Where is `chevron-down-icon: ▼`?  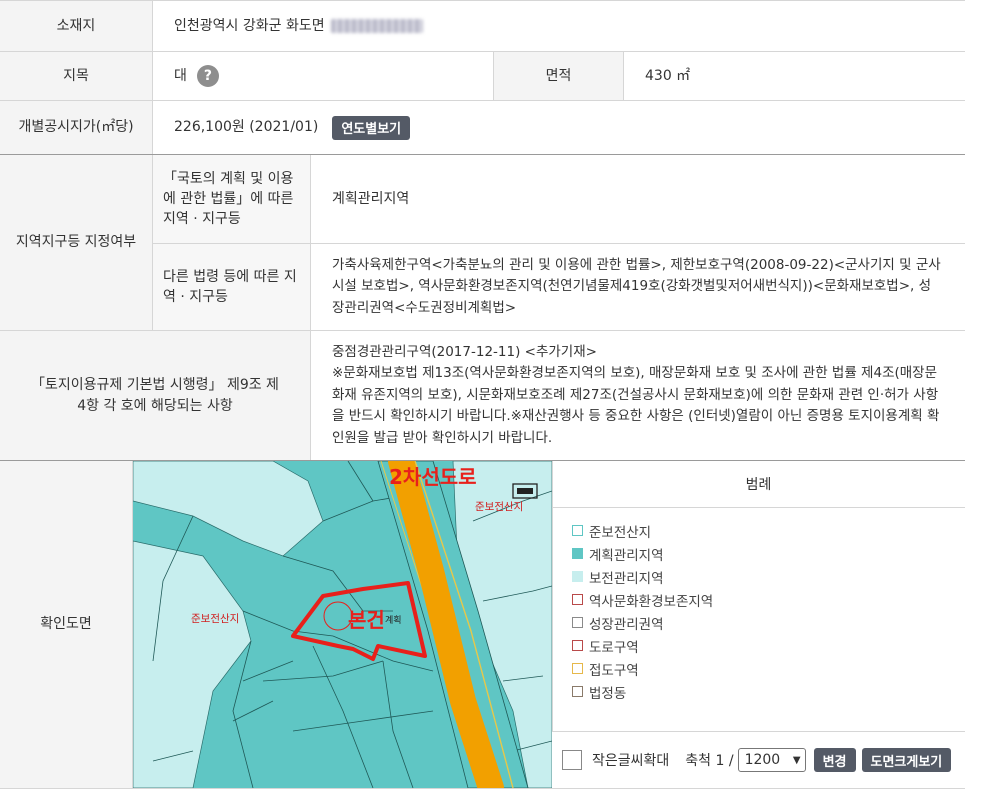
chevron-down-icon: ▼ is located at coordinates (796, 760).